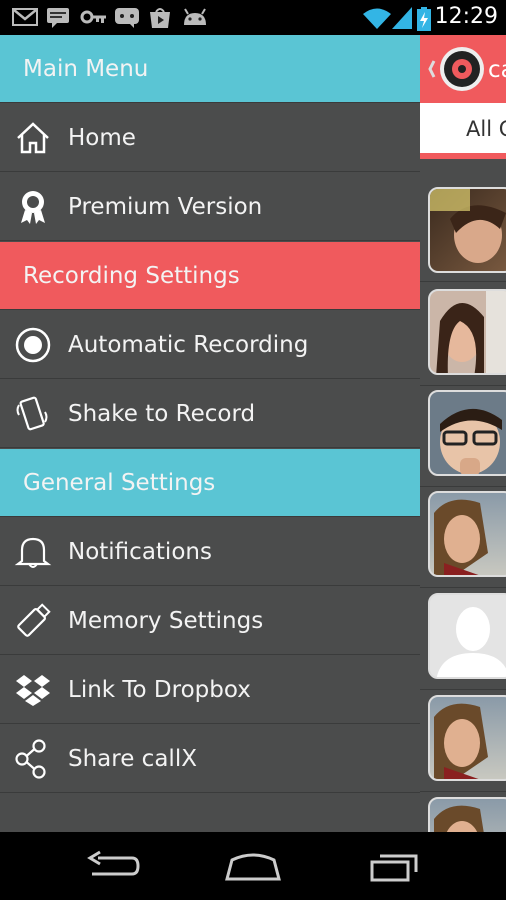 This screenshot has width=506, height=900. Describe the element at coordinates (127, 18) in the screenshot. I see `messenger-icon` at that location.